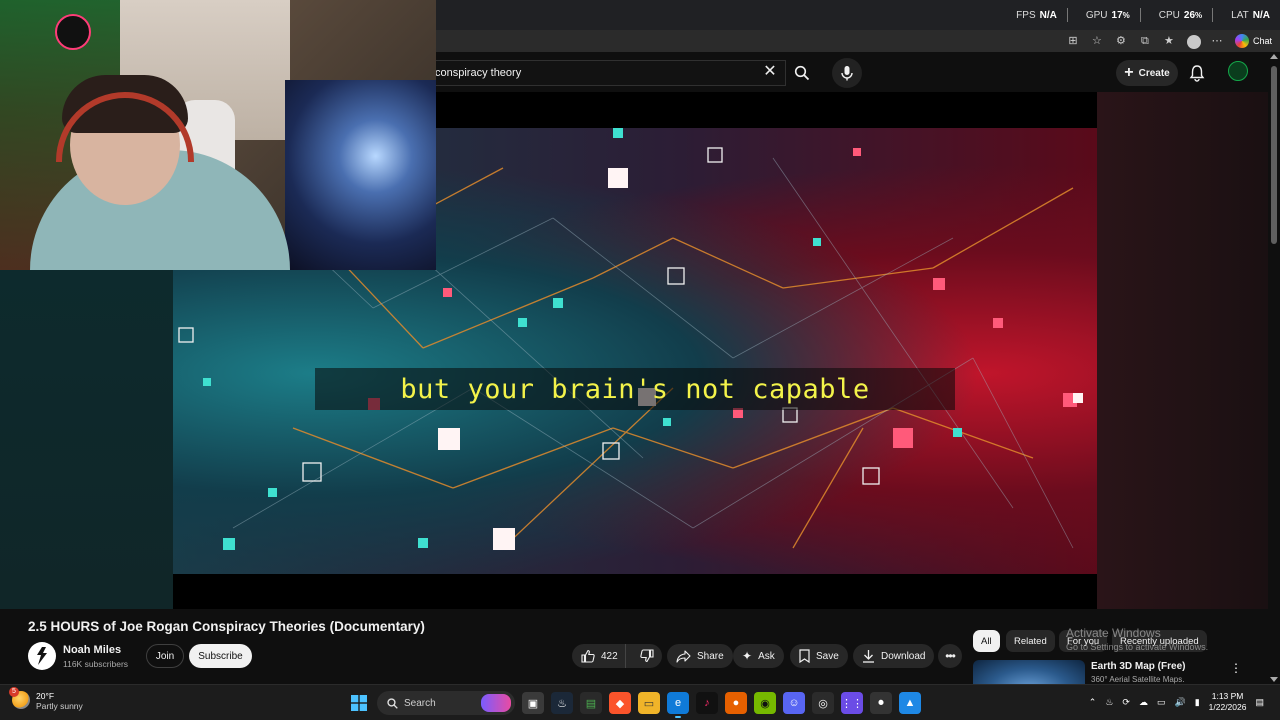 The image size is (1280, 720). What do you see at coordinates (634, 704) in the screenshot?
I see `taskbar-apps: Search ▣ ♨ ▤ ◆ ▭ e ♪ ● ◉ ☺ ◎ ⋮⋮ ⏺ ▲` at bounding box center [634, 704].